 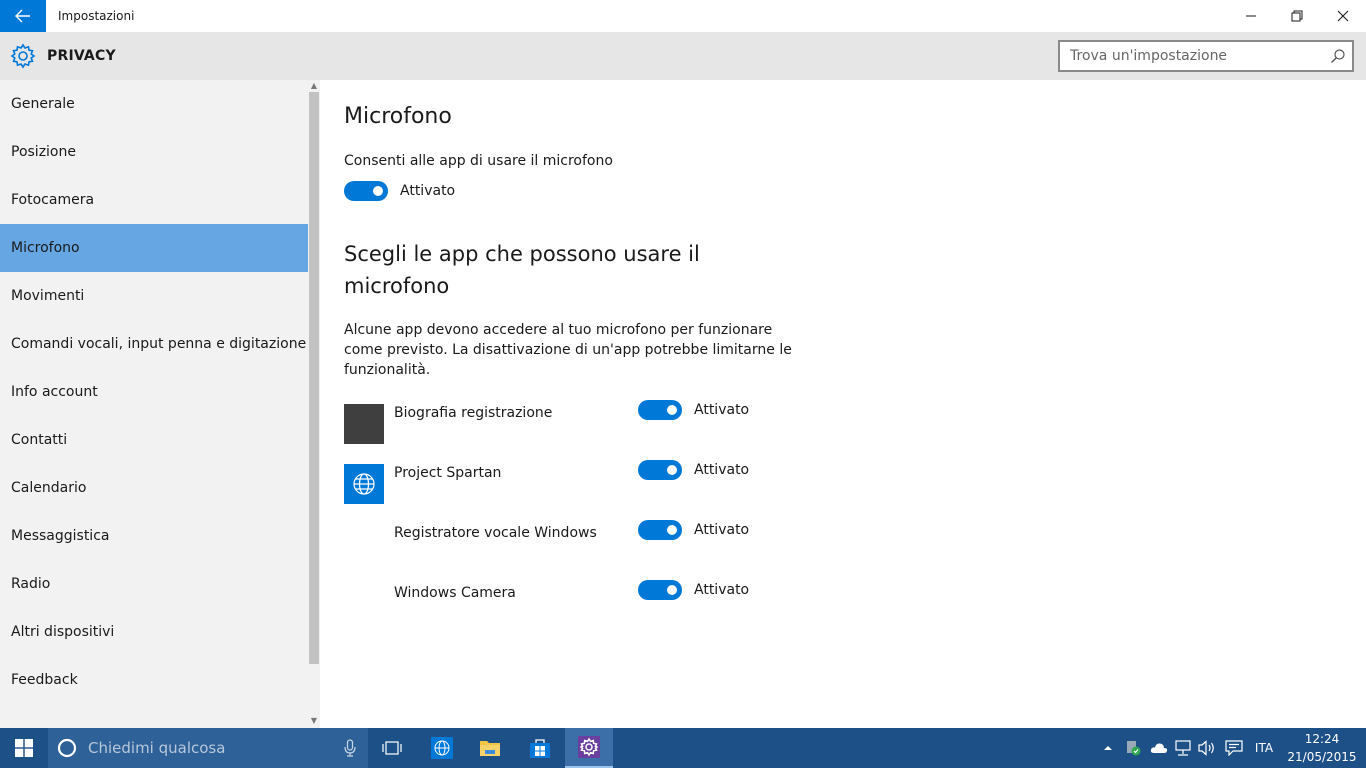 I want to click on app-name: Project Spartan, so click(x=448, y=473).